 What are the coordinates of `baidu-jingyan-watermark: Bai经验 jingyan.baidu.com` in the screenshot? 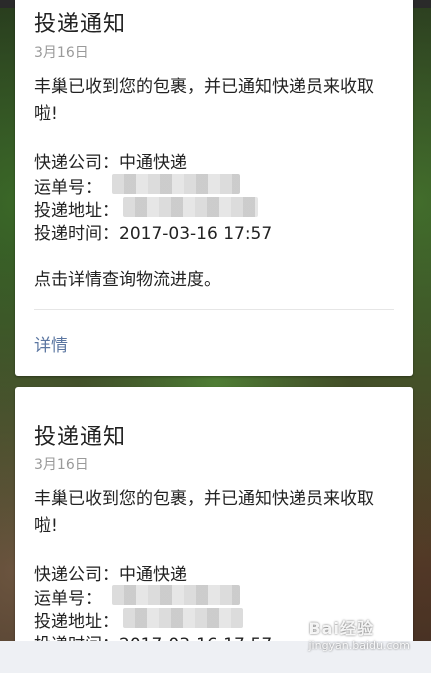 It's located at (355, 635).